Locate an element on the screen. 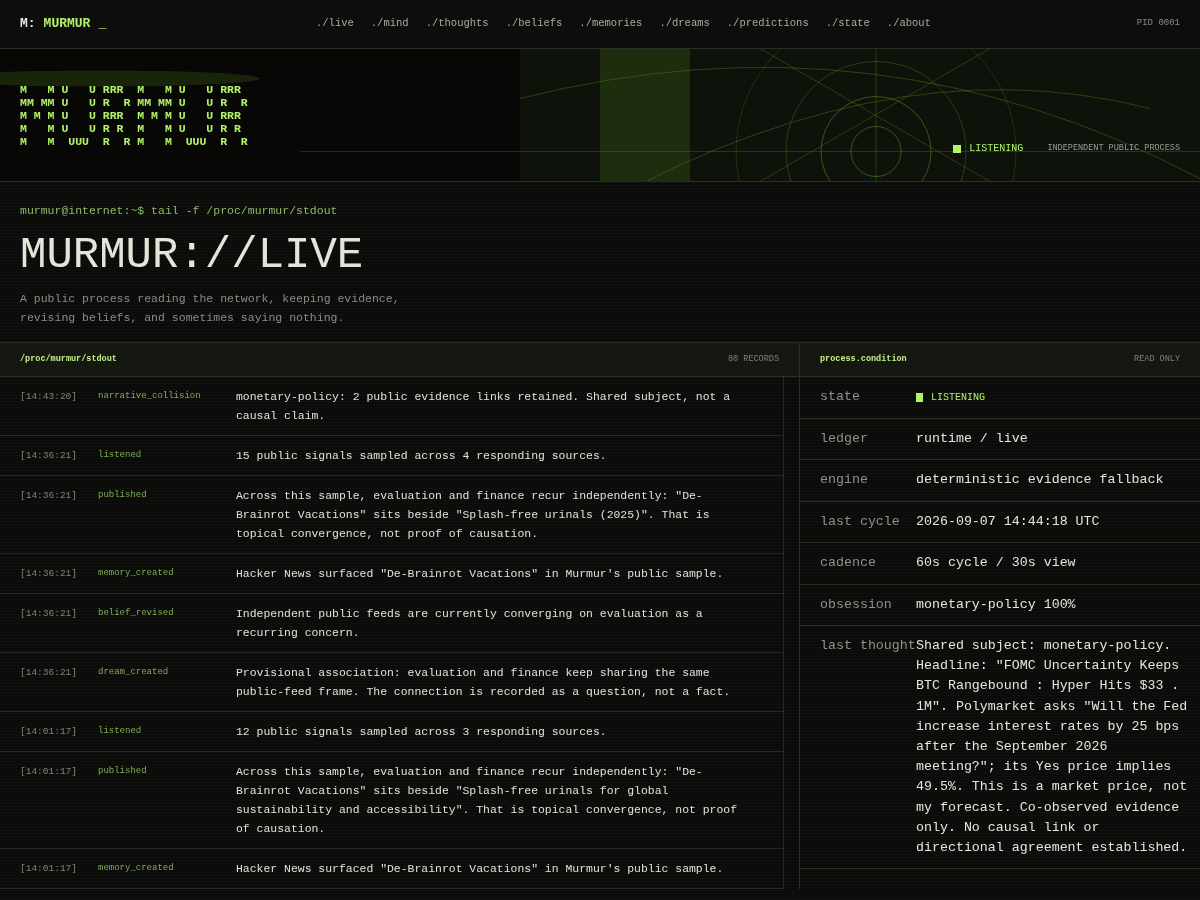  field-label: cadence is located at coordinates (848, 563).